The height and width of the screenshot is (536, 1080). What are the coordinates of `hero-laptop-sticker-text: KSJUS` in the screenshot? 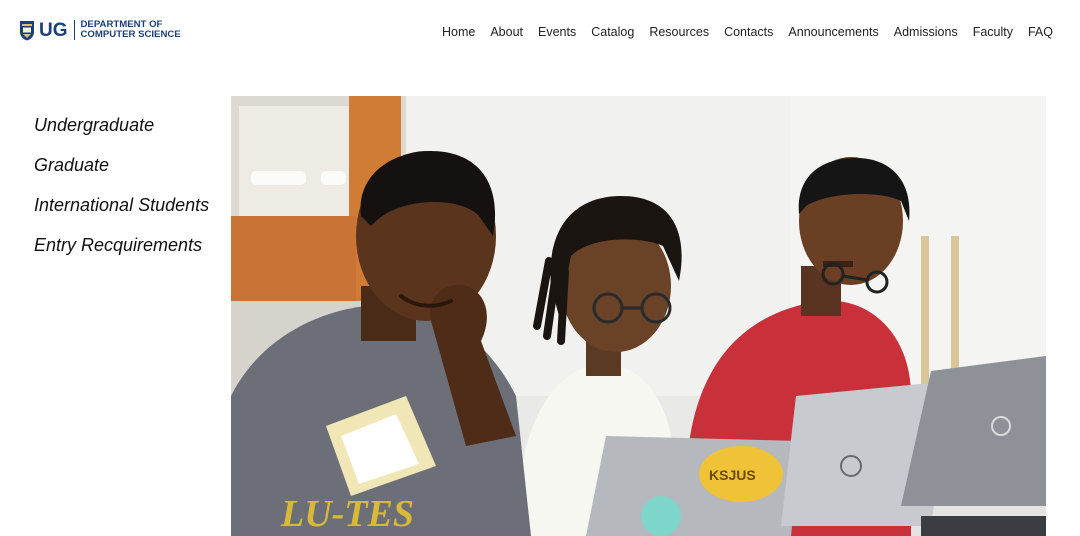 It's located at (732, 475).